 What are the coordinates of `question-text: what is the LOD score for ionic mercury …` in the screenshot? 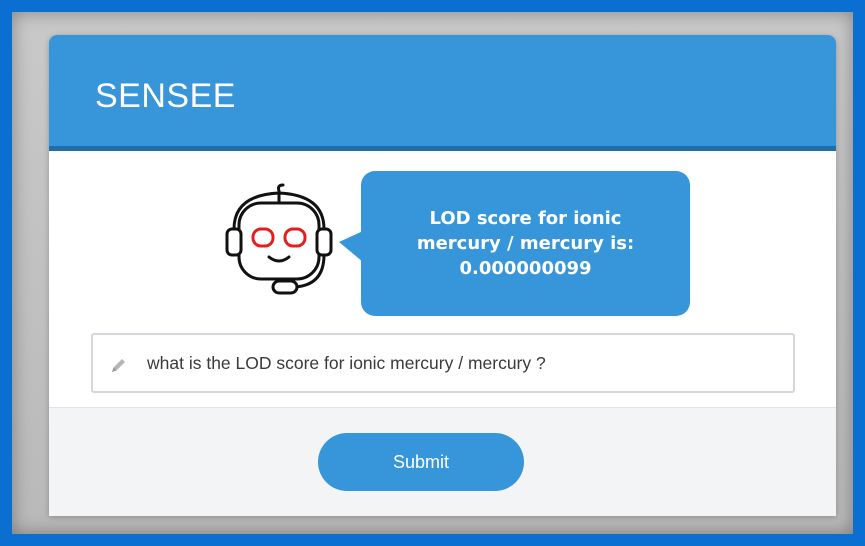 It's located at (346, 363).